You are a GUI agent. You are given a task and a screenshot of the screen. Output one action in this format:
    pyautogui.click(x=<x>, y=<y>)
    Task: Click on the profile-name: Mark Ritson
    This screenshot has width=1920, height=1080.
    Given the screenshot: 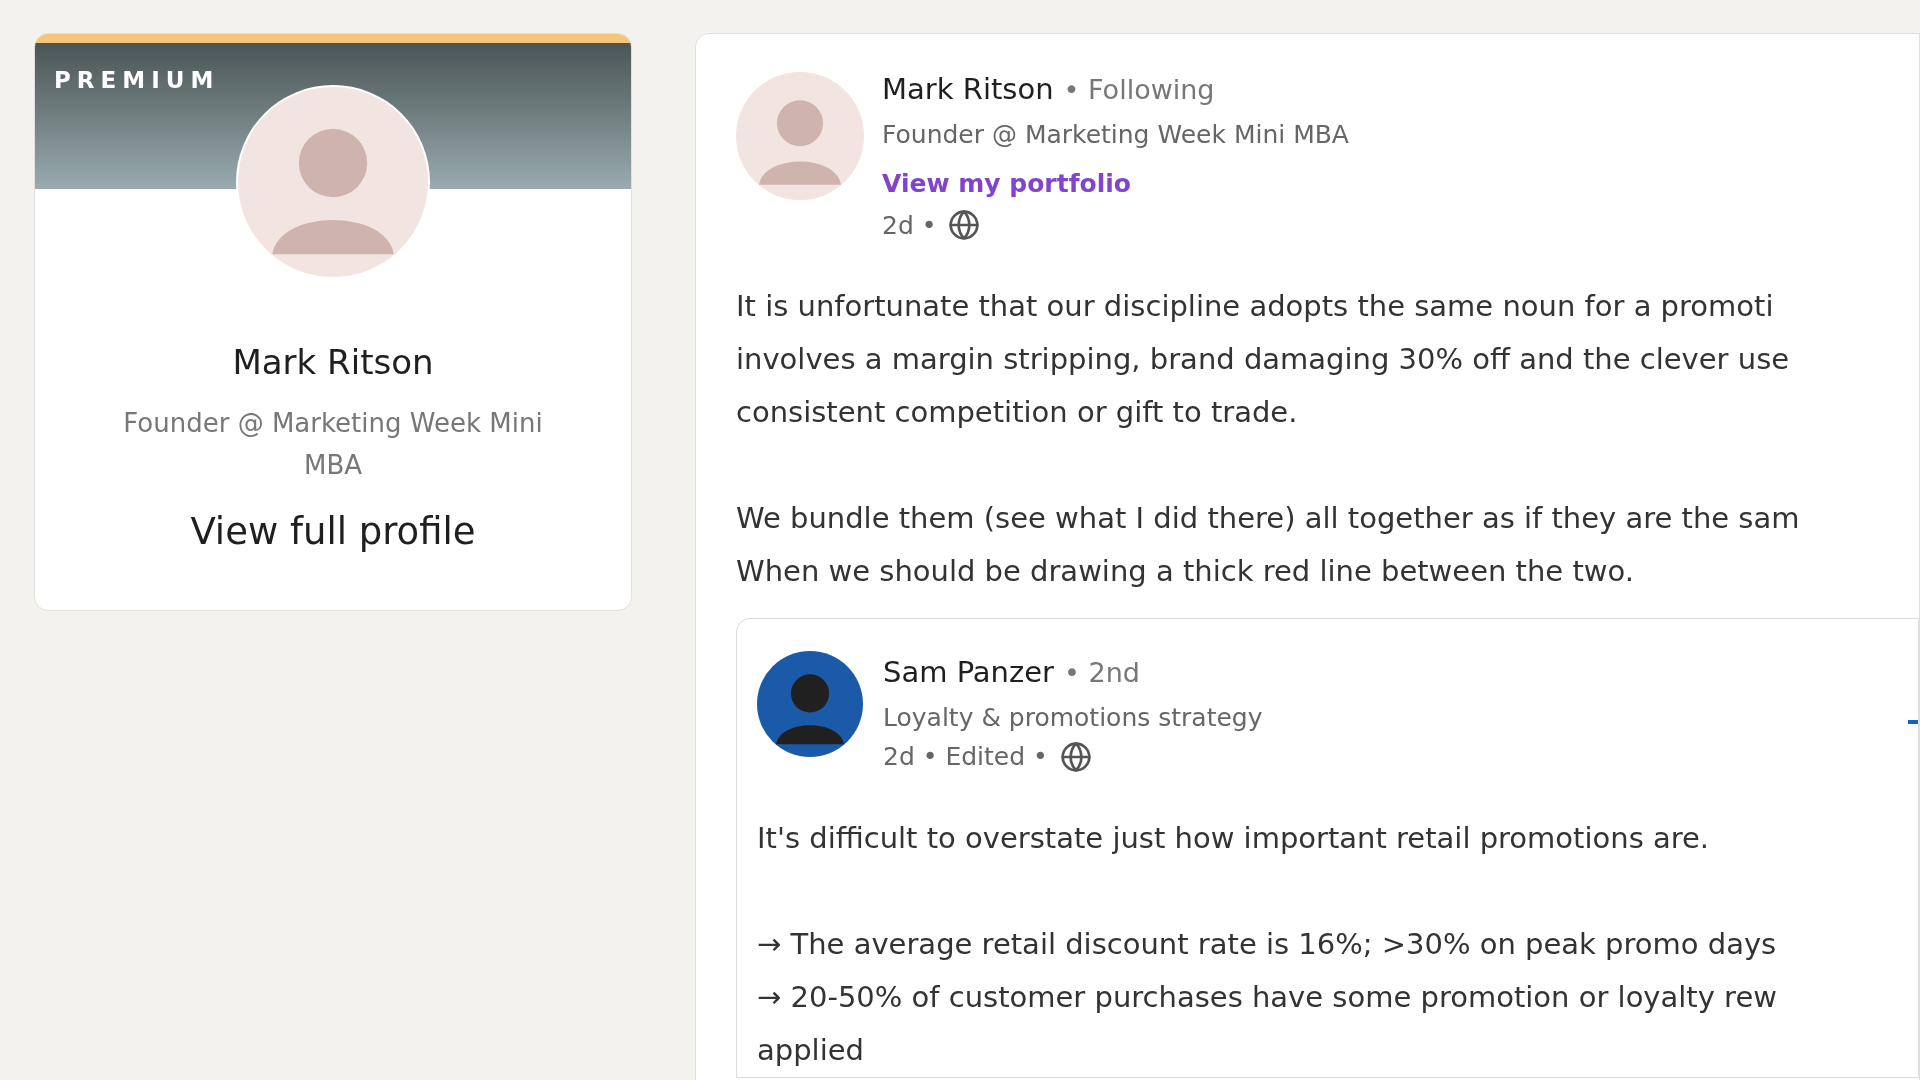 What is the action you would take?
    pyautogui.click(x=333, y=362)
    